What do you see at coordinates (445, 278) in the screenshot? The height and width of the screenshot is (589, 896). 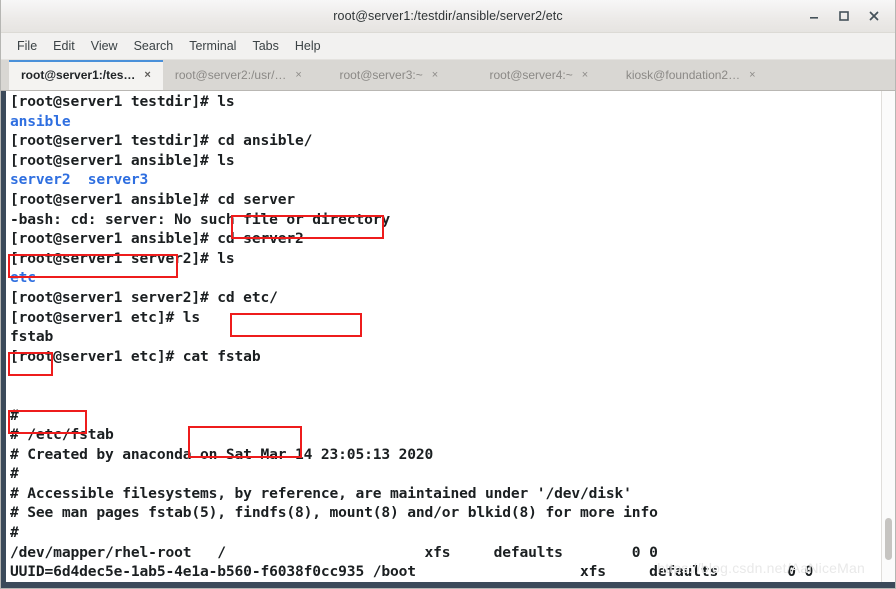 I see `terminal-line: etc` at bounding box center [445, 278].